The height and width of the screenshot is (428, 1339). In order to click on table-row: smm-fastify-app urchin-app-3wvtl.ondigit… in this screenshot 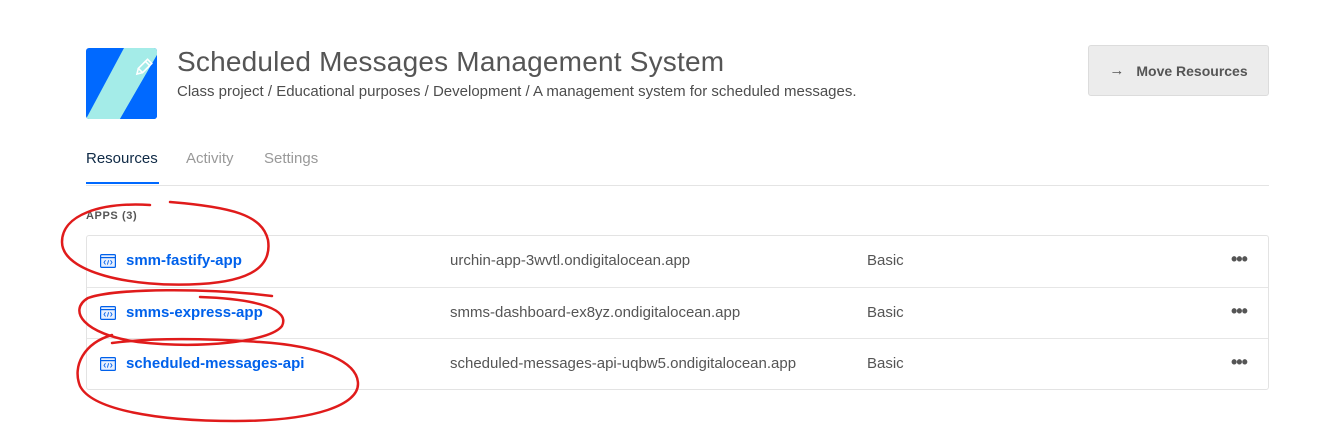, I will do `click(677, 261)`.